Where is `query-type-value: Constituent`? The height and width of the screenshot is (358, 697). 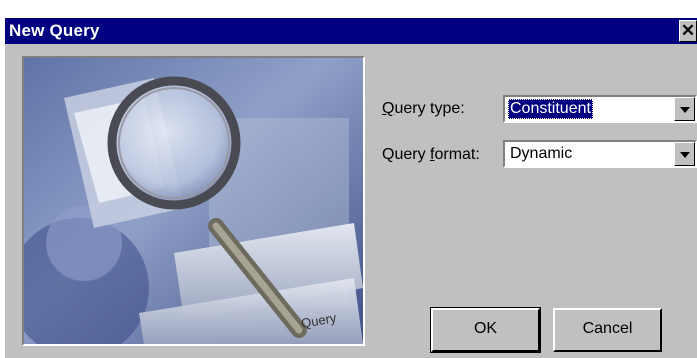 query-type-value: Constituent is located at coordinates (550, 109).